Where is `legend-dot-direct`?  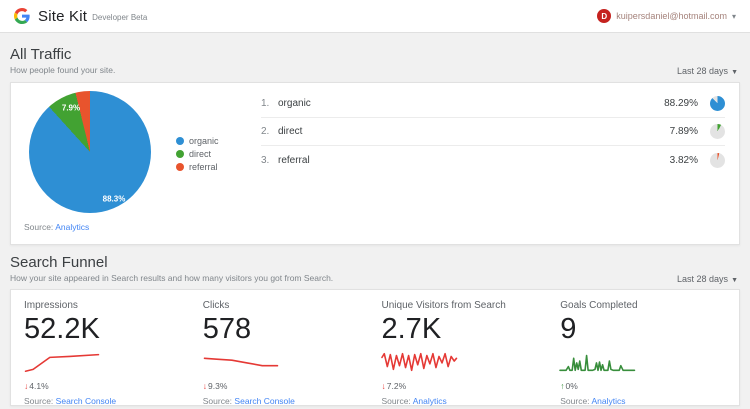 legend-dot-direct is located at coordinates (180, 154).